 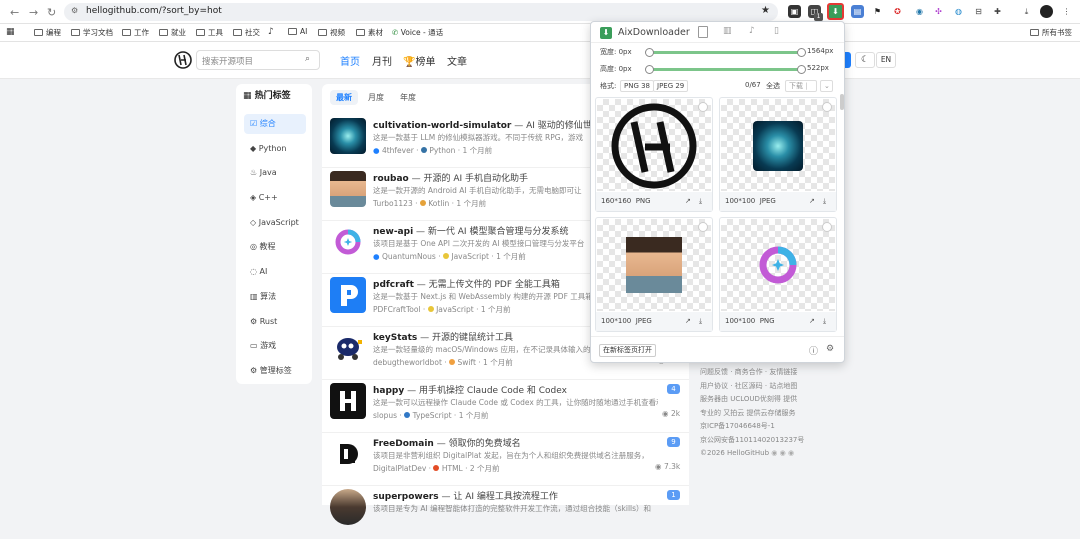 What do you see at coordinates (958, 11) in the screenshot?
I see `extension-icon: ◍` at bounding box center [958, 11].